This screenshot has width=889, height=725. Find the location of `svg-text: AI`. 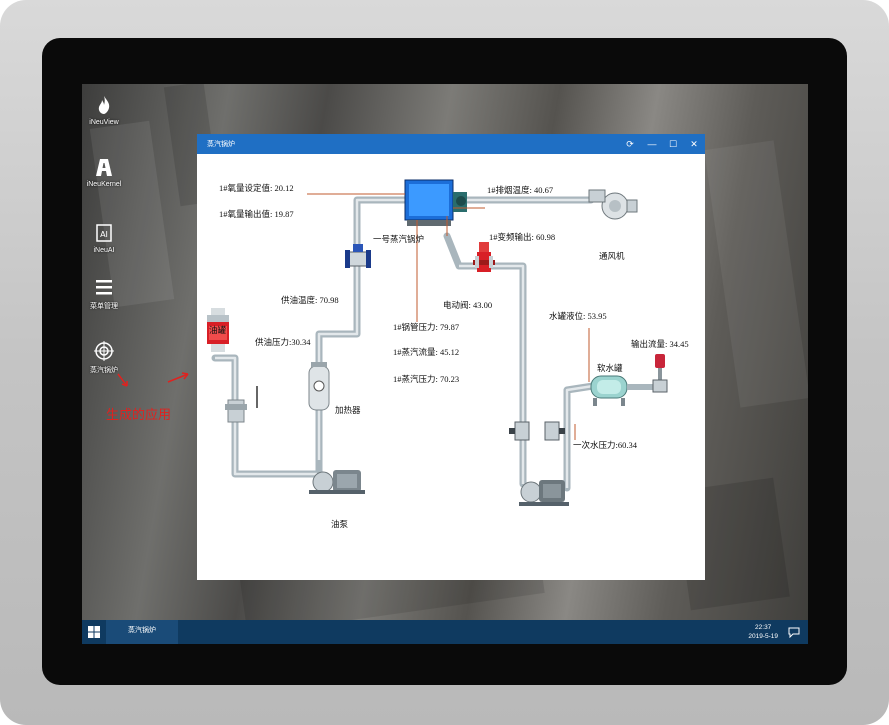

svg-text: AI is located at coordinates (104, 234).